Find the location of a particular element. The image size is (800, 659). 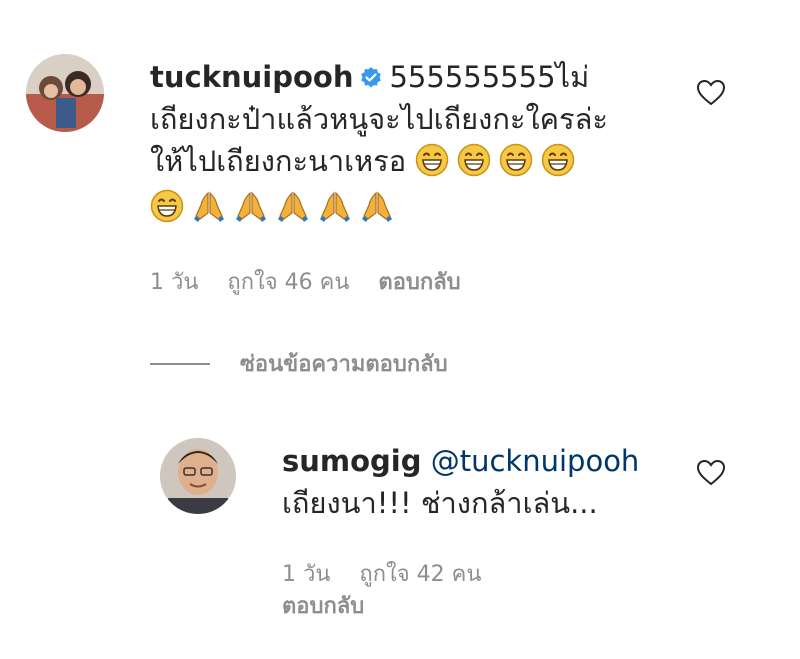

reply-time: 1 วัน is located at coordinates (306, 574).